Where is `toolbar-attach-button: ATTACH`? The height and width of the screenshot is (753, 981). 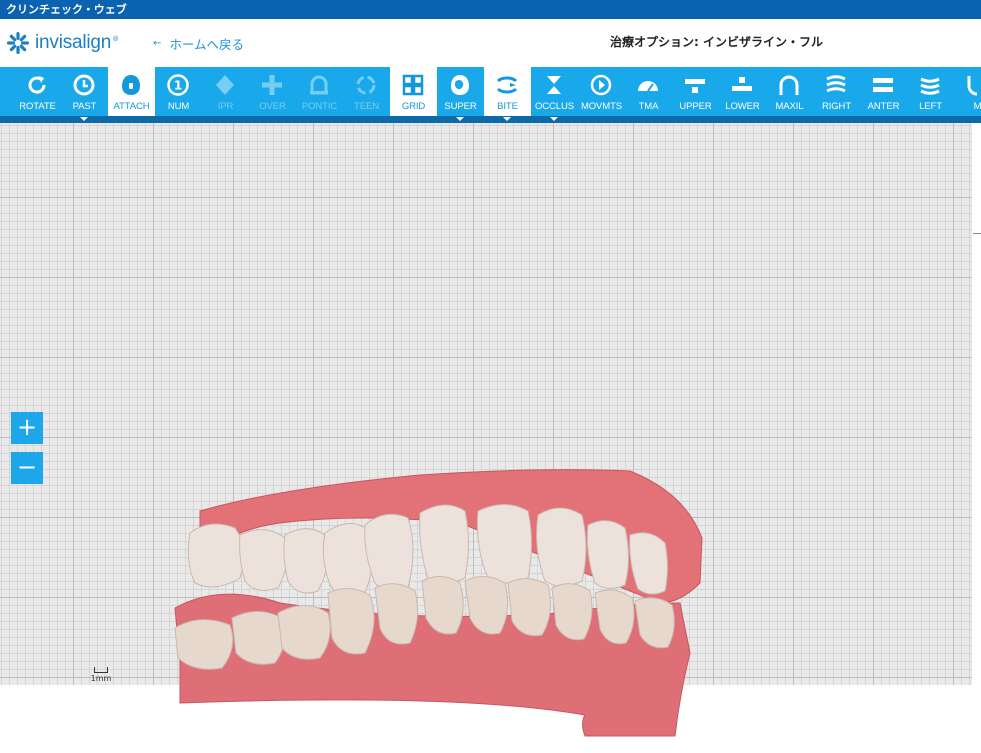 toolbar-attach-button: ATTACH is located at coordinates (131, 92).